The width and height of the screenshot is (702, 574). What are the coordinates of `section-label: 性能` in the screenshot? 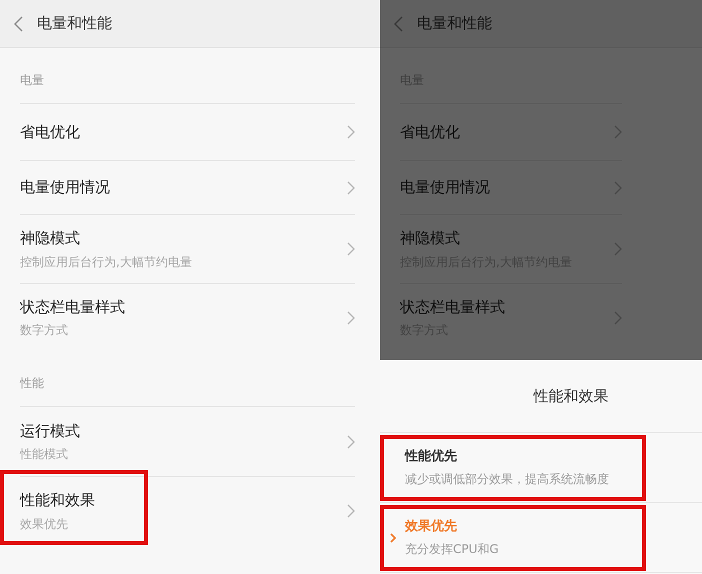 It's located at (32, 383).